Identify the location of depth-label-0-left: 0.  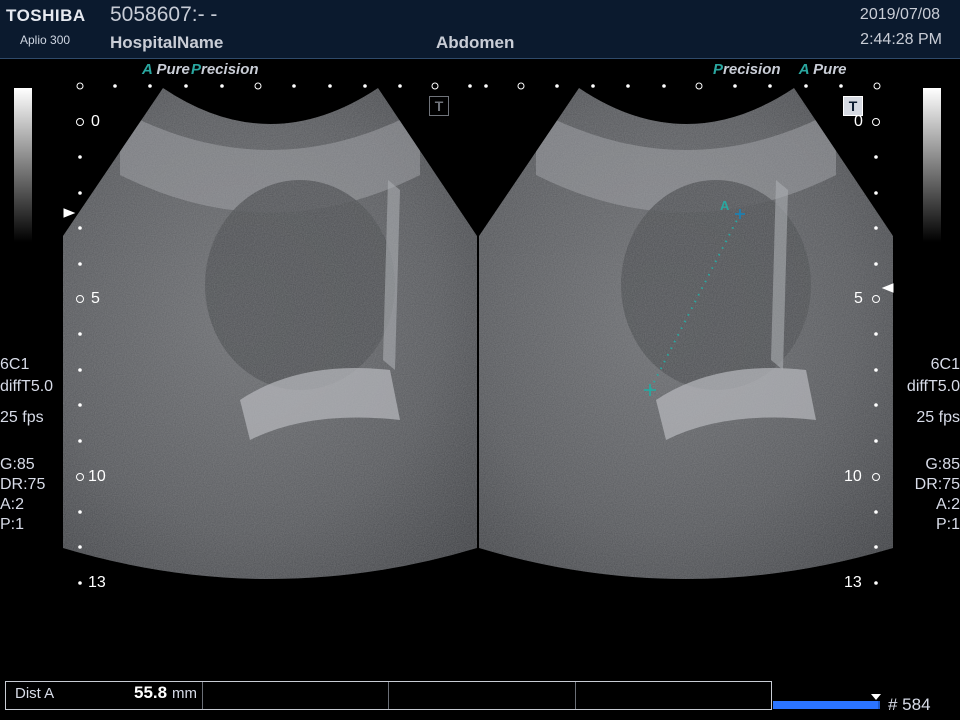
(95, 121).